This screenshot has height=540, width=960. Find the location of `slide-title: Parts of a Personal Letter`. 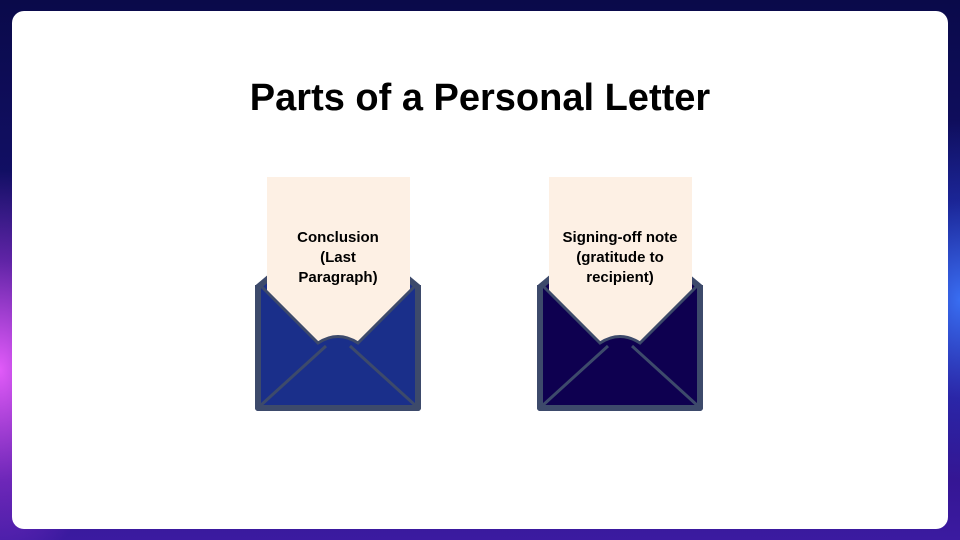

slide-title: Parts of a Personal Letter is located at coordinates (480, 98).